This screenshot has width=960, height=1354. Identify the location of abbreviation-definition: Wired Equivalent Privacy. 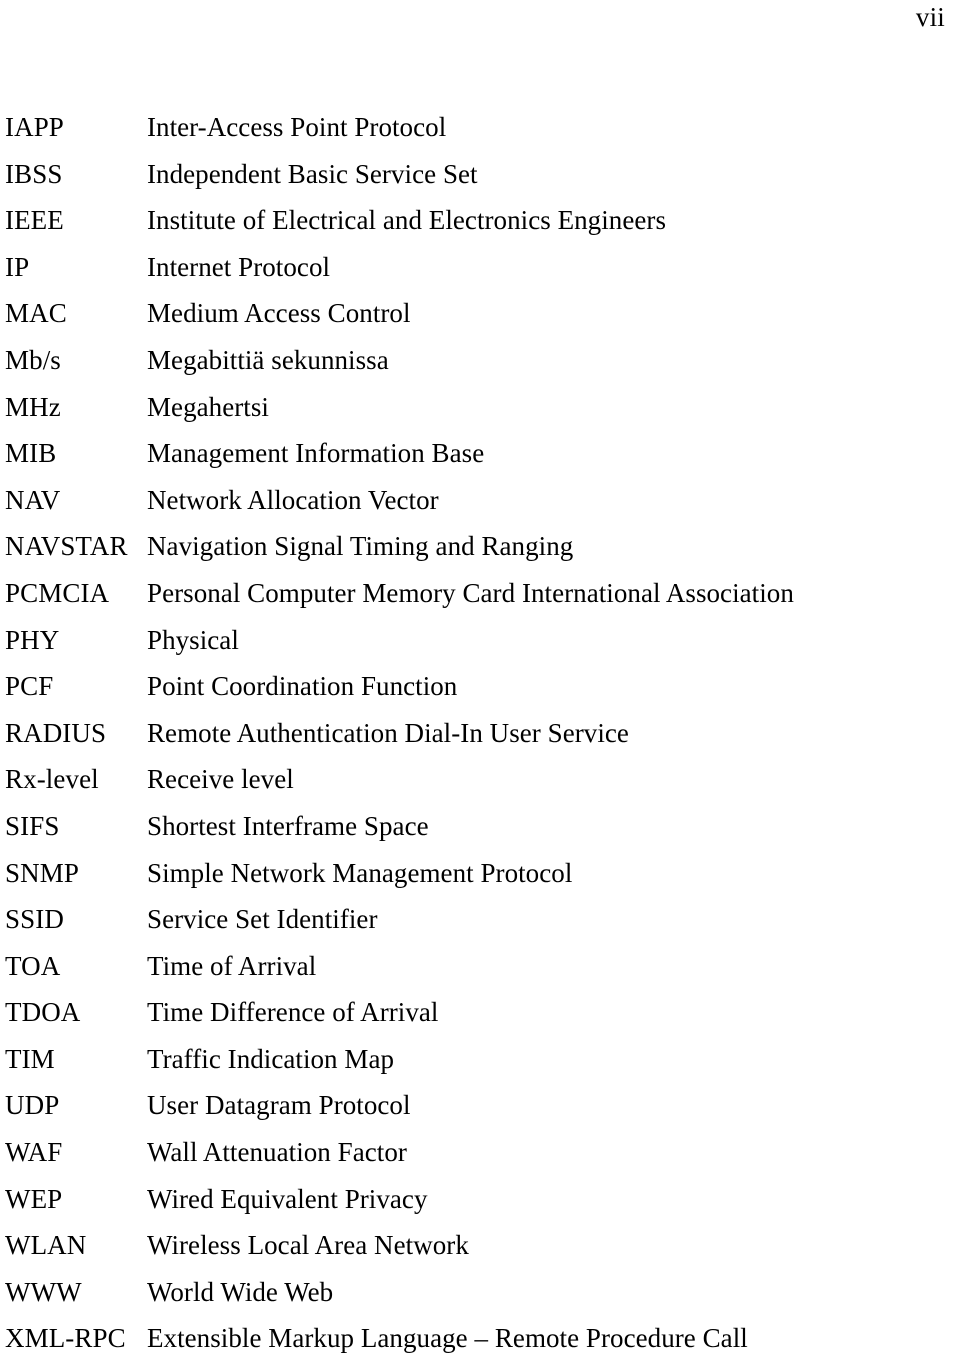
(287, 1198).